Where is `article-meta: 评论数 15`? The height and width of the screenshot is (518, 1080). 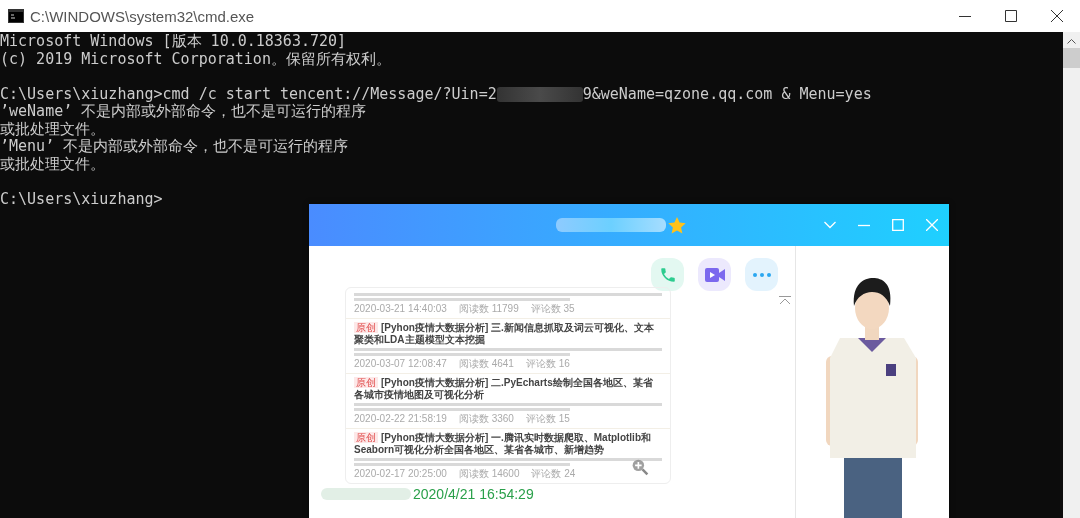
article-meta: 评论数 15 is located at coordinates (547, 419).